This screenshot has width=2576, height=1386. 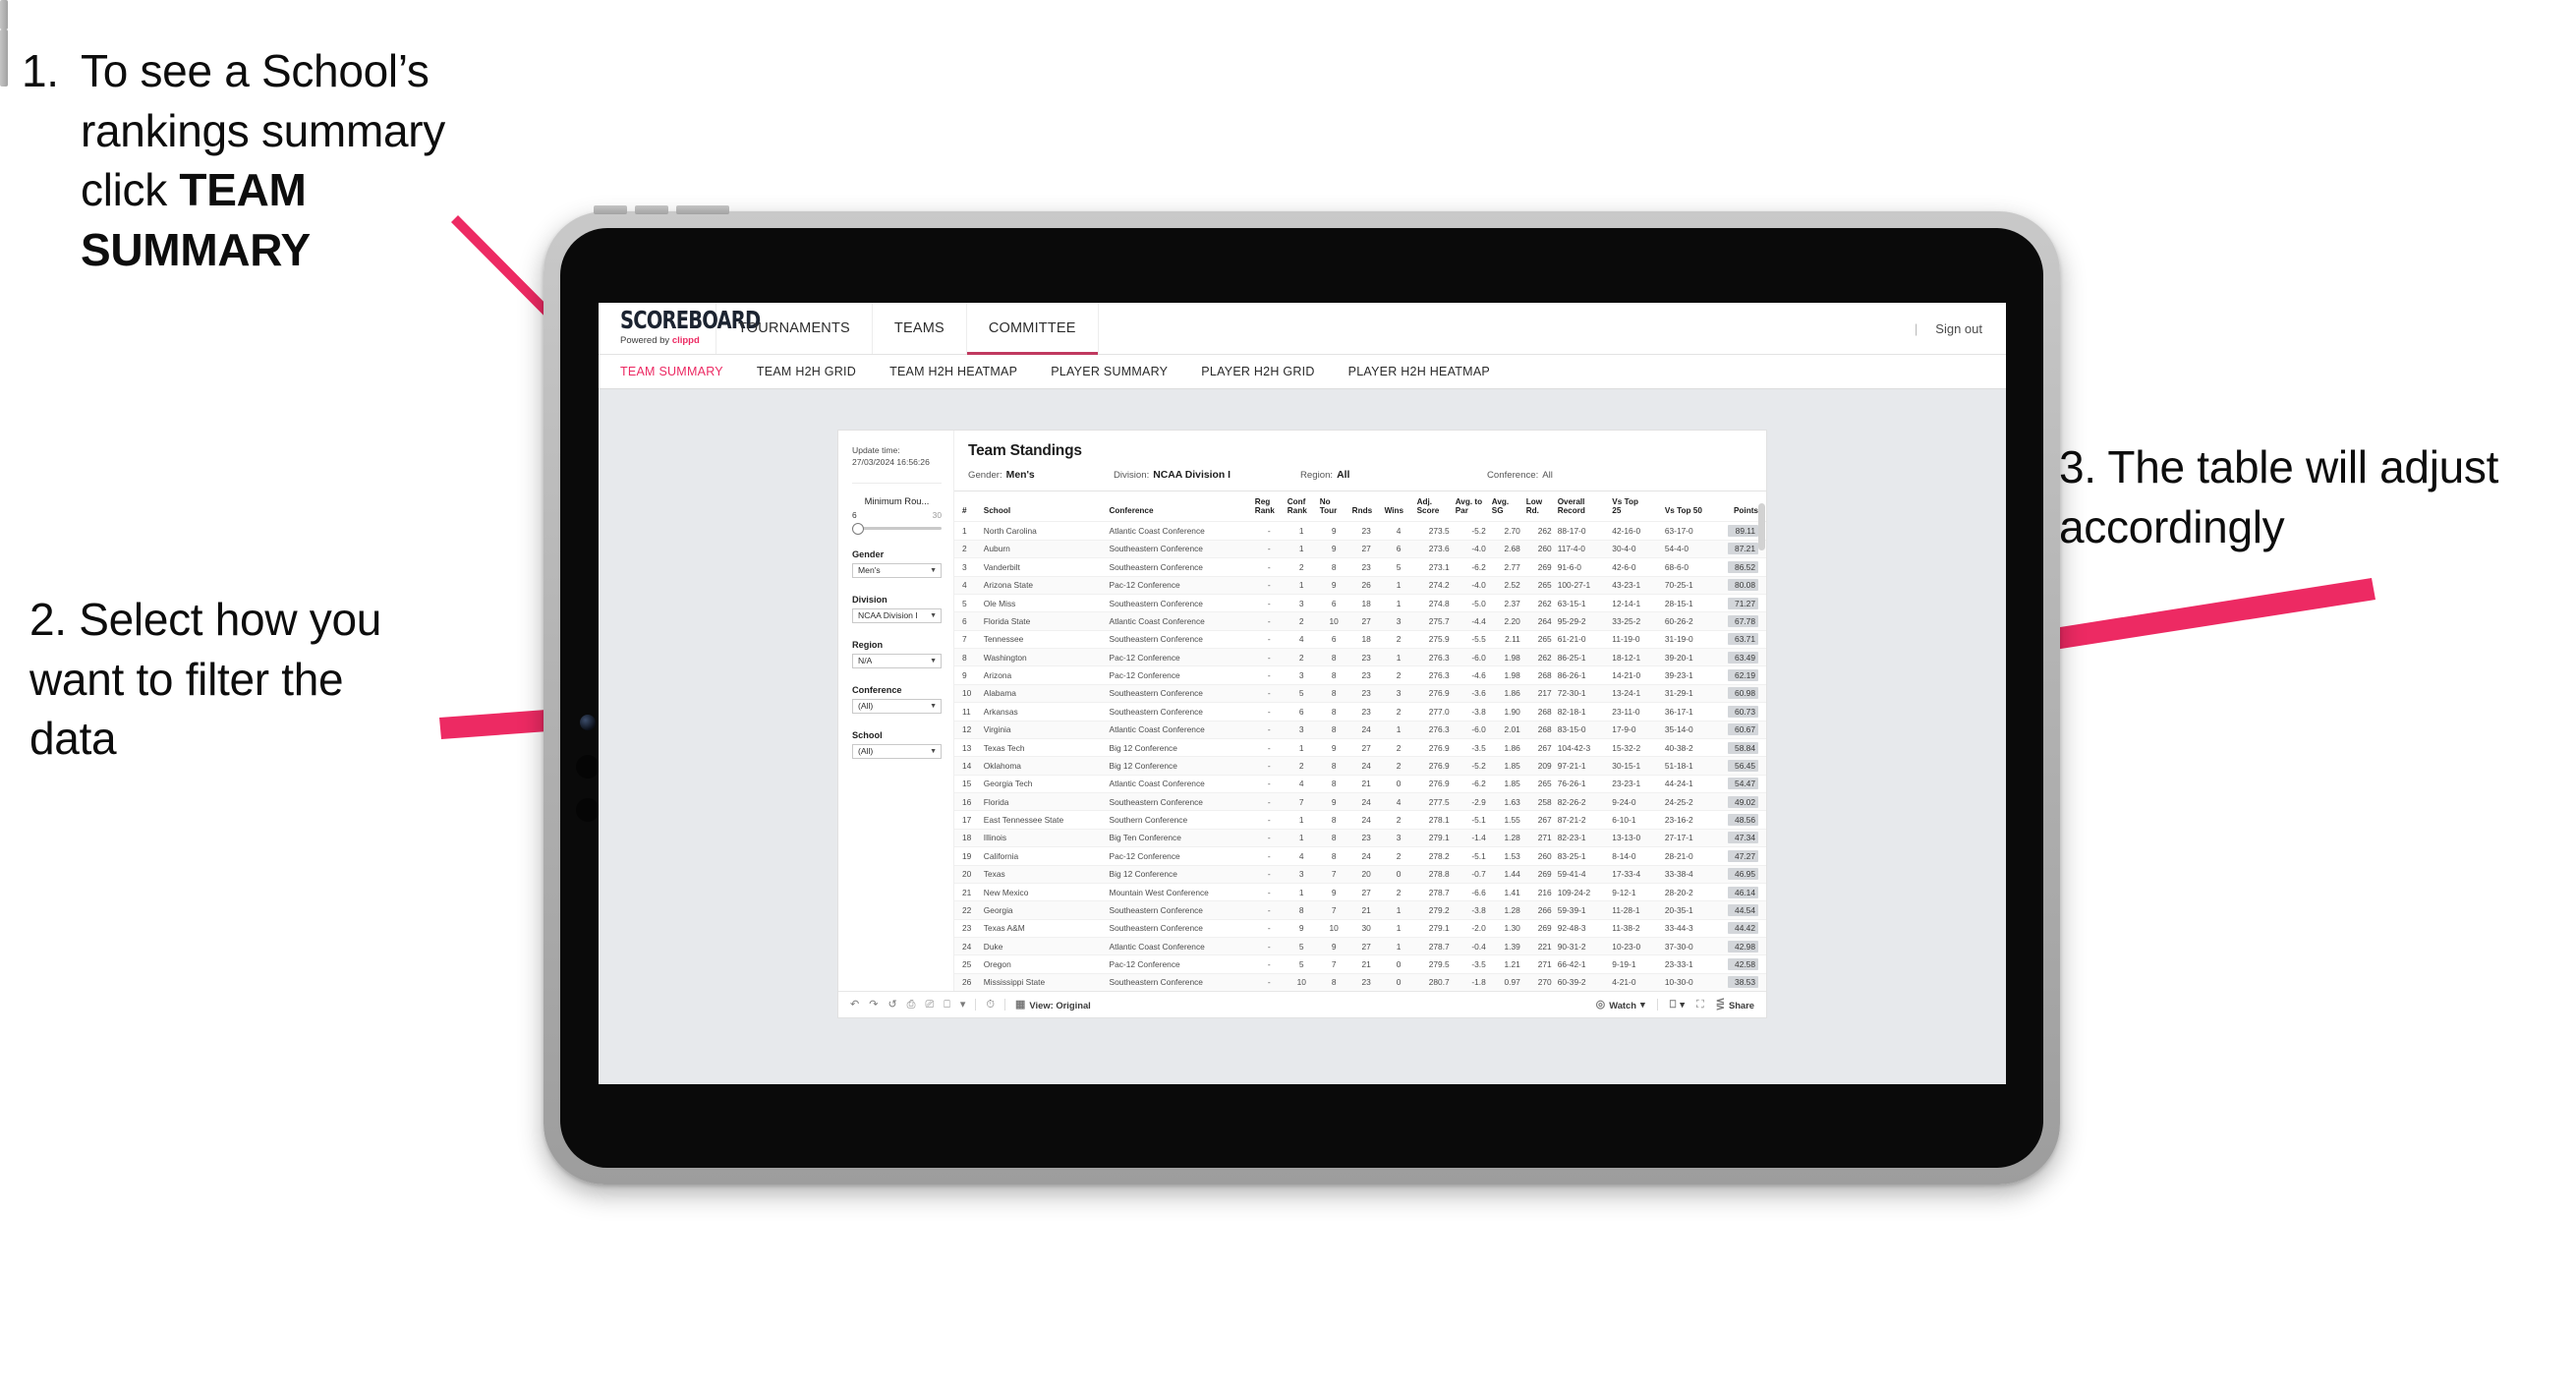 What do you see at coordinates (953, 371) in the screenshot?
I see `subnav-item-team-h2h-heatmap: TEAM H2H HEATMAP` at bounding box center [953, 371].